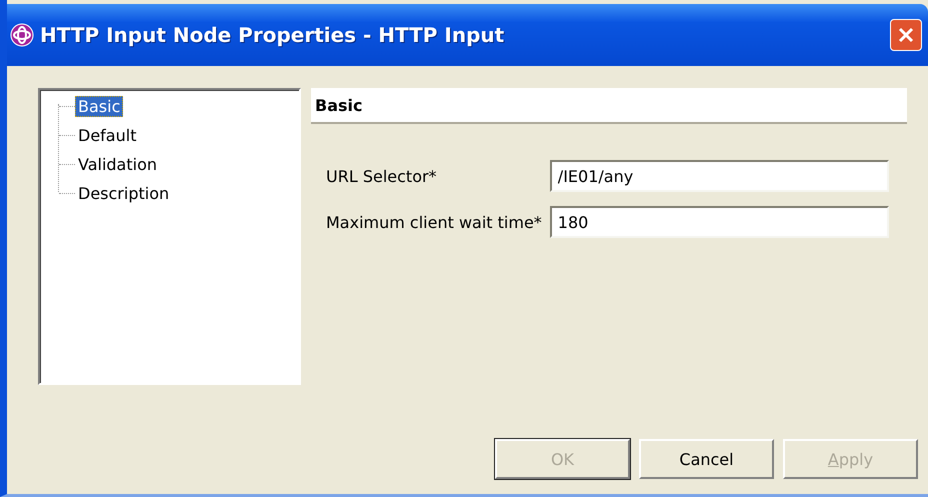  What do you see at coordinates (107, 135) in the screenshot?
I see `tree-item: Default` at bounding box center [107, 135].